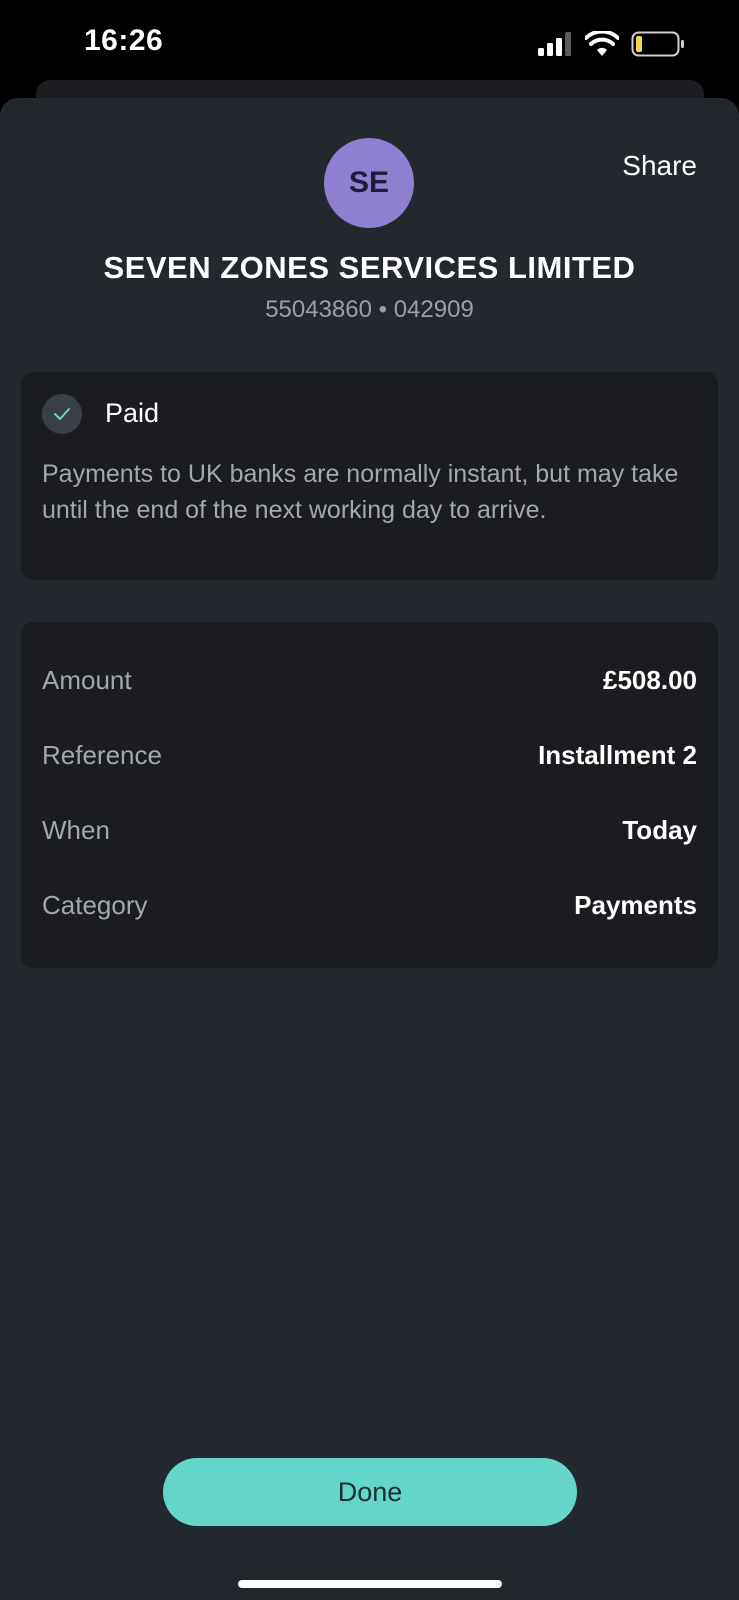 The height and width of the screenshot is (1600, 739). I want to click on detail-label: Reference, so click(102, 754).